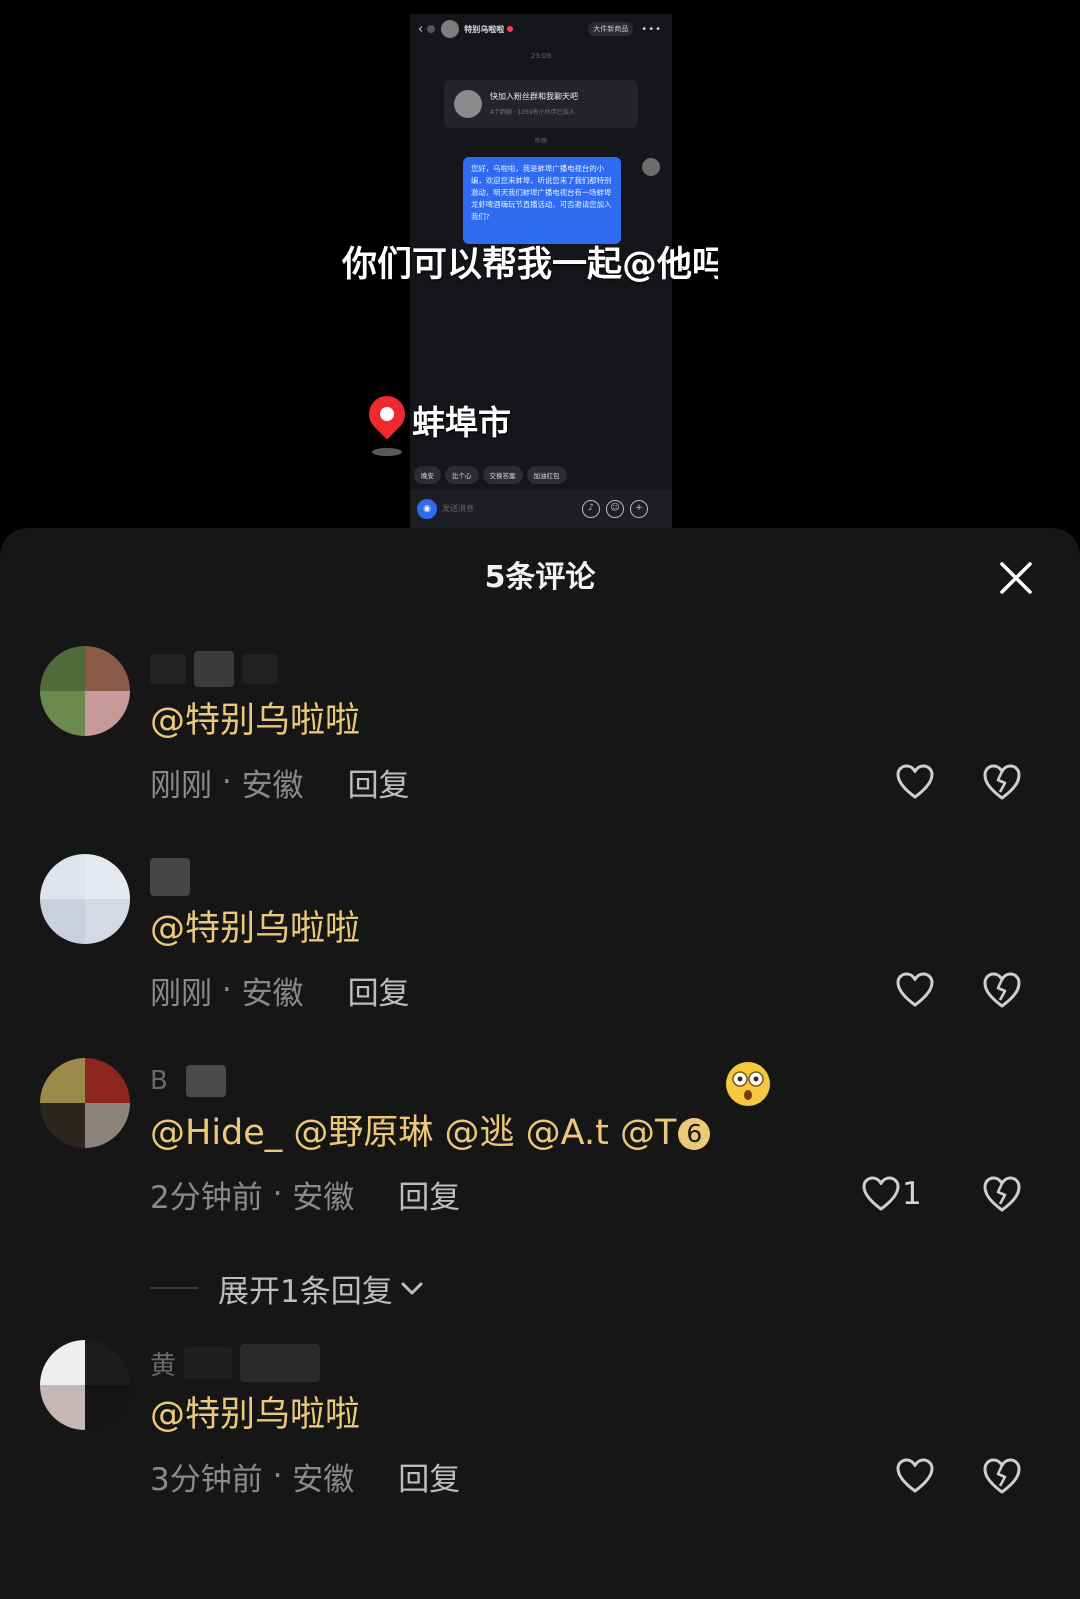  What do you see at coordinates (748, 1084) in the screenshot?
I see `astonished-face-emoji` at bounding box center [748, 1084].